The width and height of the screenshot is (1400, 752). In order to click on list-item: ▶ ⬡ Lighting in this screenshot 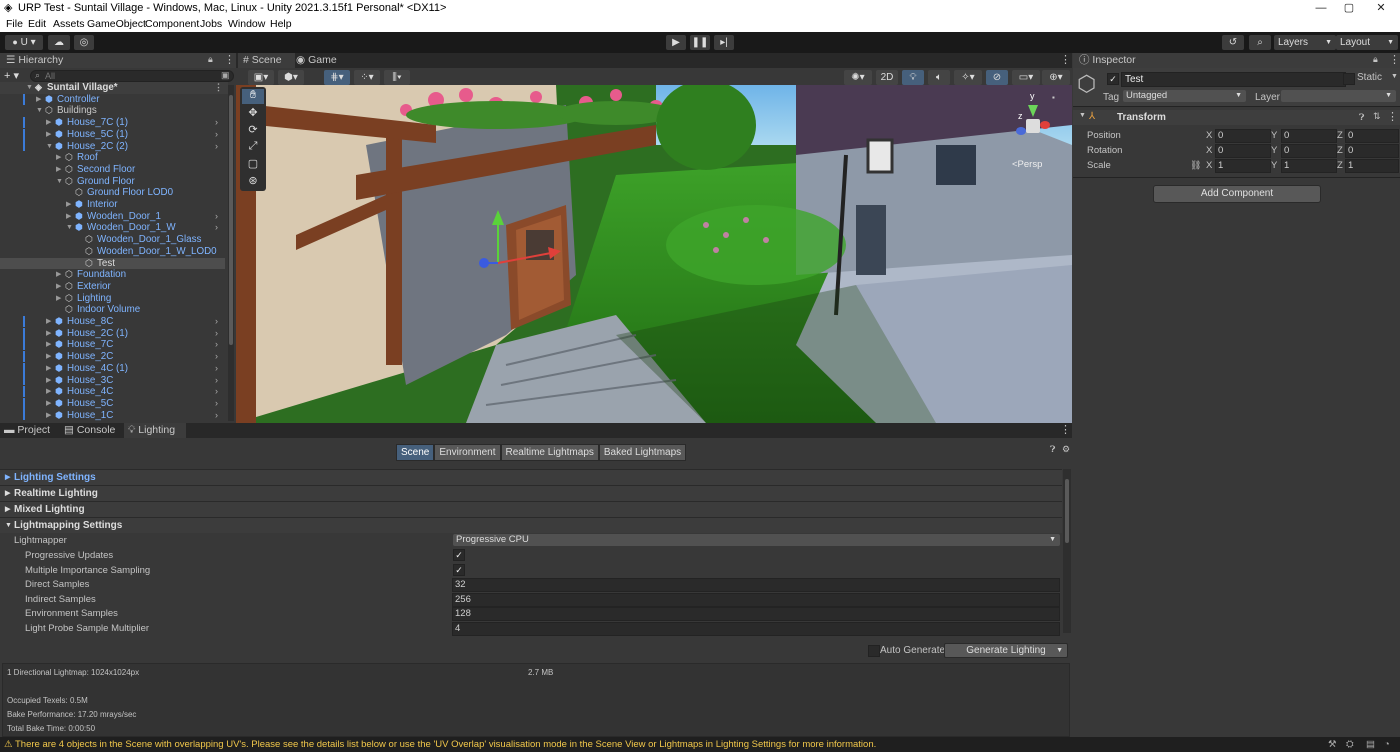, I will do `click(112, 299)`.